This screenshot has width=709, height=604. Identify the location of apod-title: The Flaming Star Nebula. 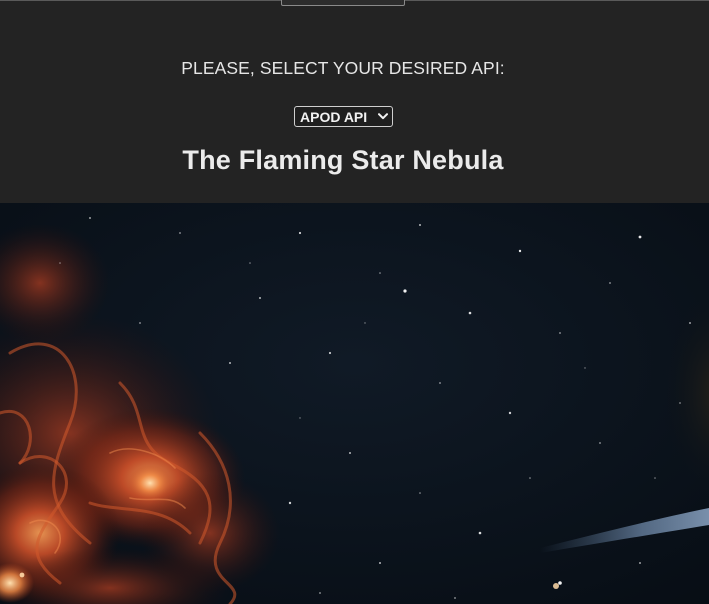
(343, 160).